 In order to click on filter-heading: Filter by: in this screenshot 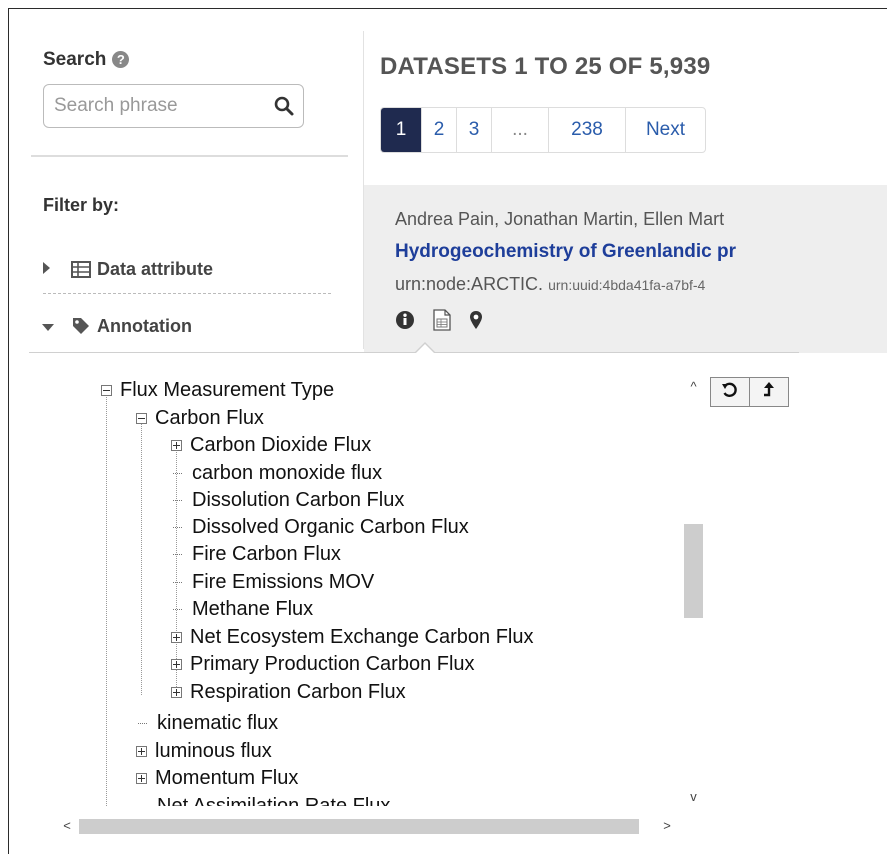, I will do `click(81, 205)`.